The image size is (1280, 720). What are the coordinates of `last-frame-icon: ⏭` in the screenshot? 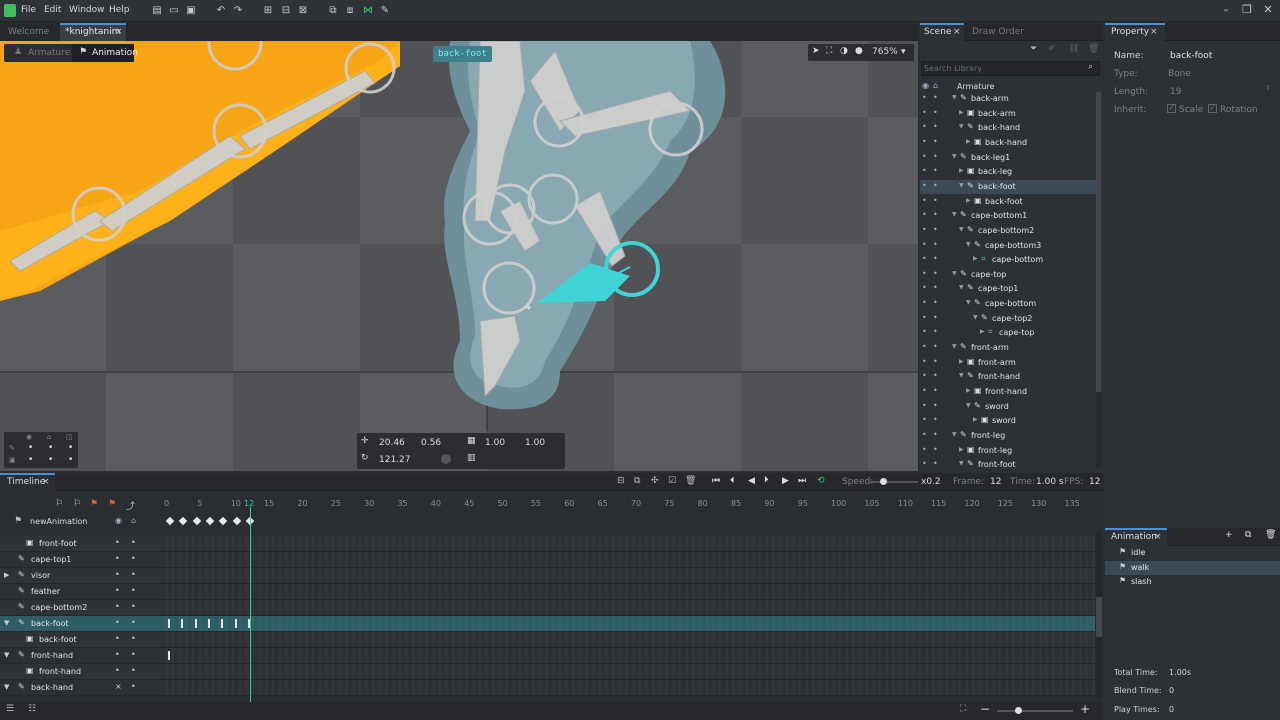 It's located at (802, 481).